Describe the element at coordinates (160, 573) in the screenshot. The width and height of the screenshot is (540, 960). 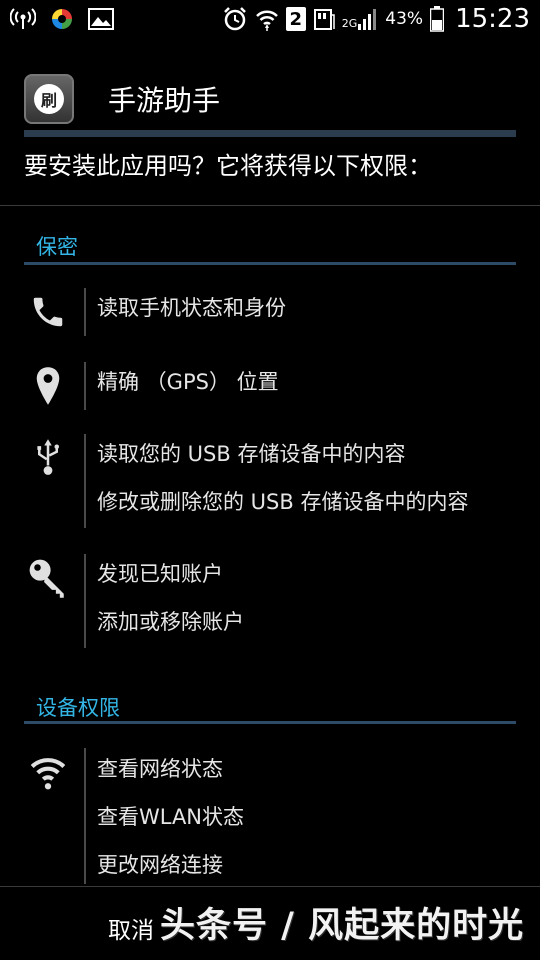
I see `permission-item: 发现已知账户` at that location.